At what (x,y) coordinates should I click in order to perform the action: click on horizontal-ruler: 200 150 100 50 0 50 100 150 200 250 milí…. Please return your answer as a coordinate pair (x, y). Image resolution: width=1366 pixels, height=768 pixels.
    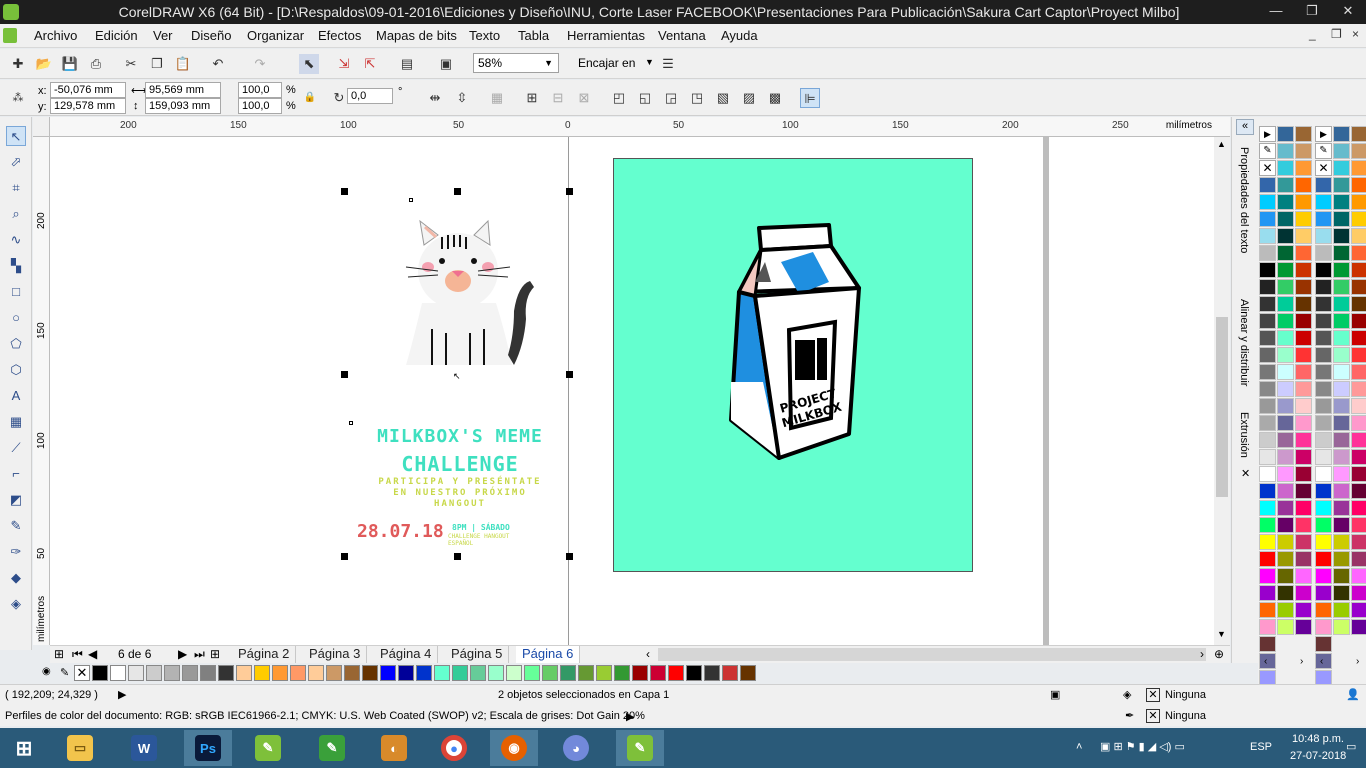
    Looking at the image, I should click on (640, 127).